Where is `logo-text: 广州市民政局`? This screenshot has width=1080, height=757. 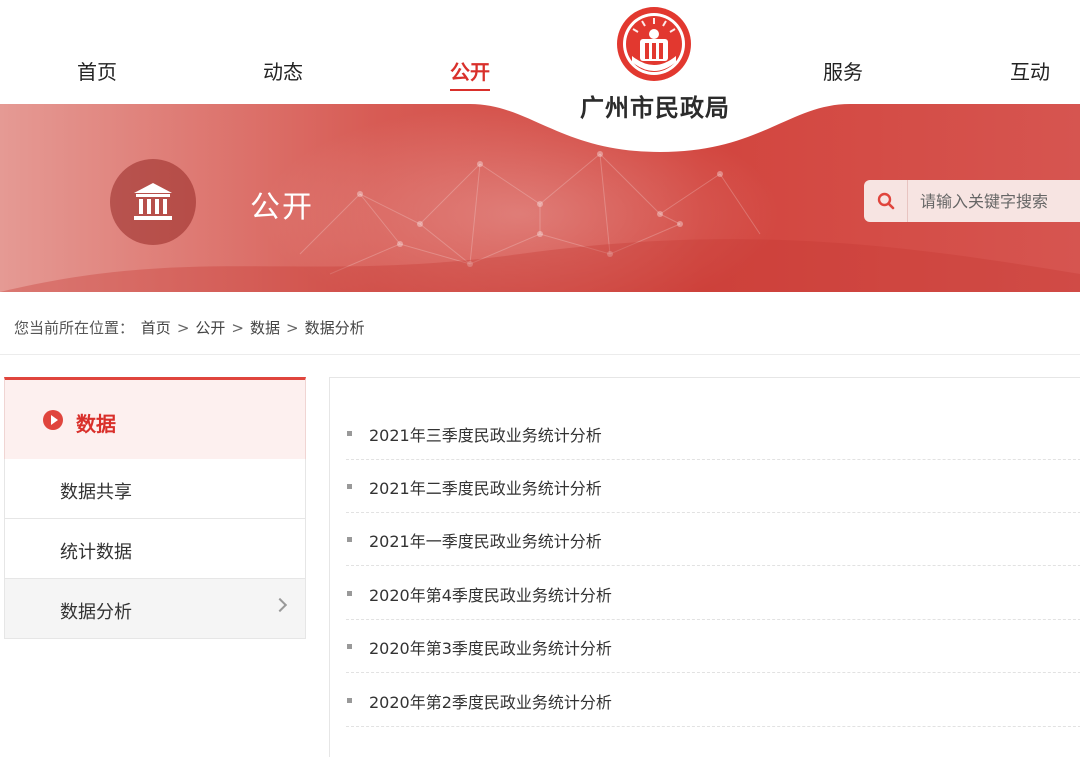 logo-text: 广州市民政局 is located at coordinates (655, 108).